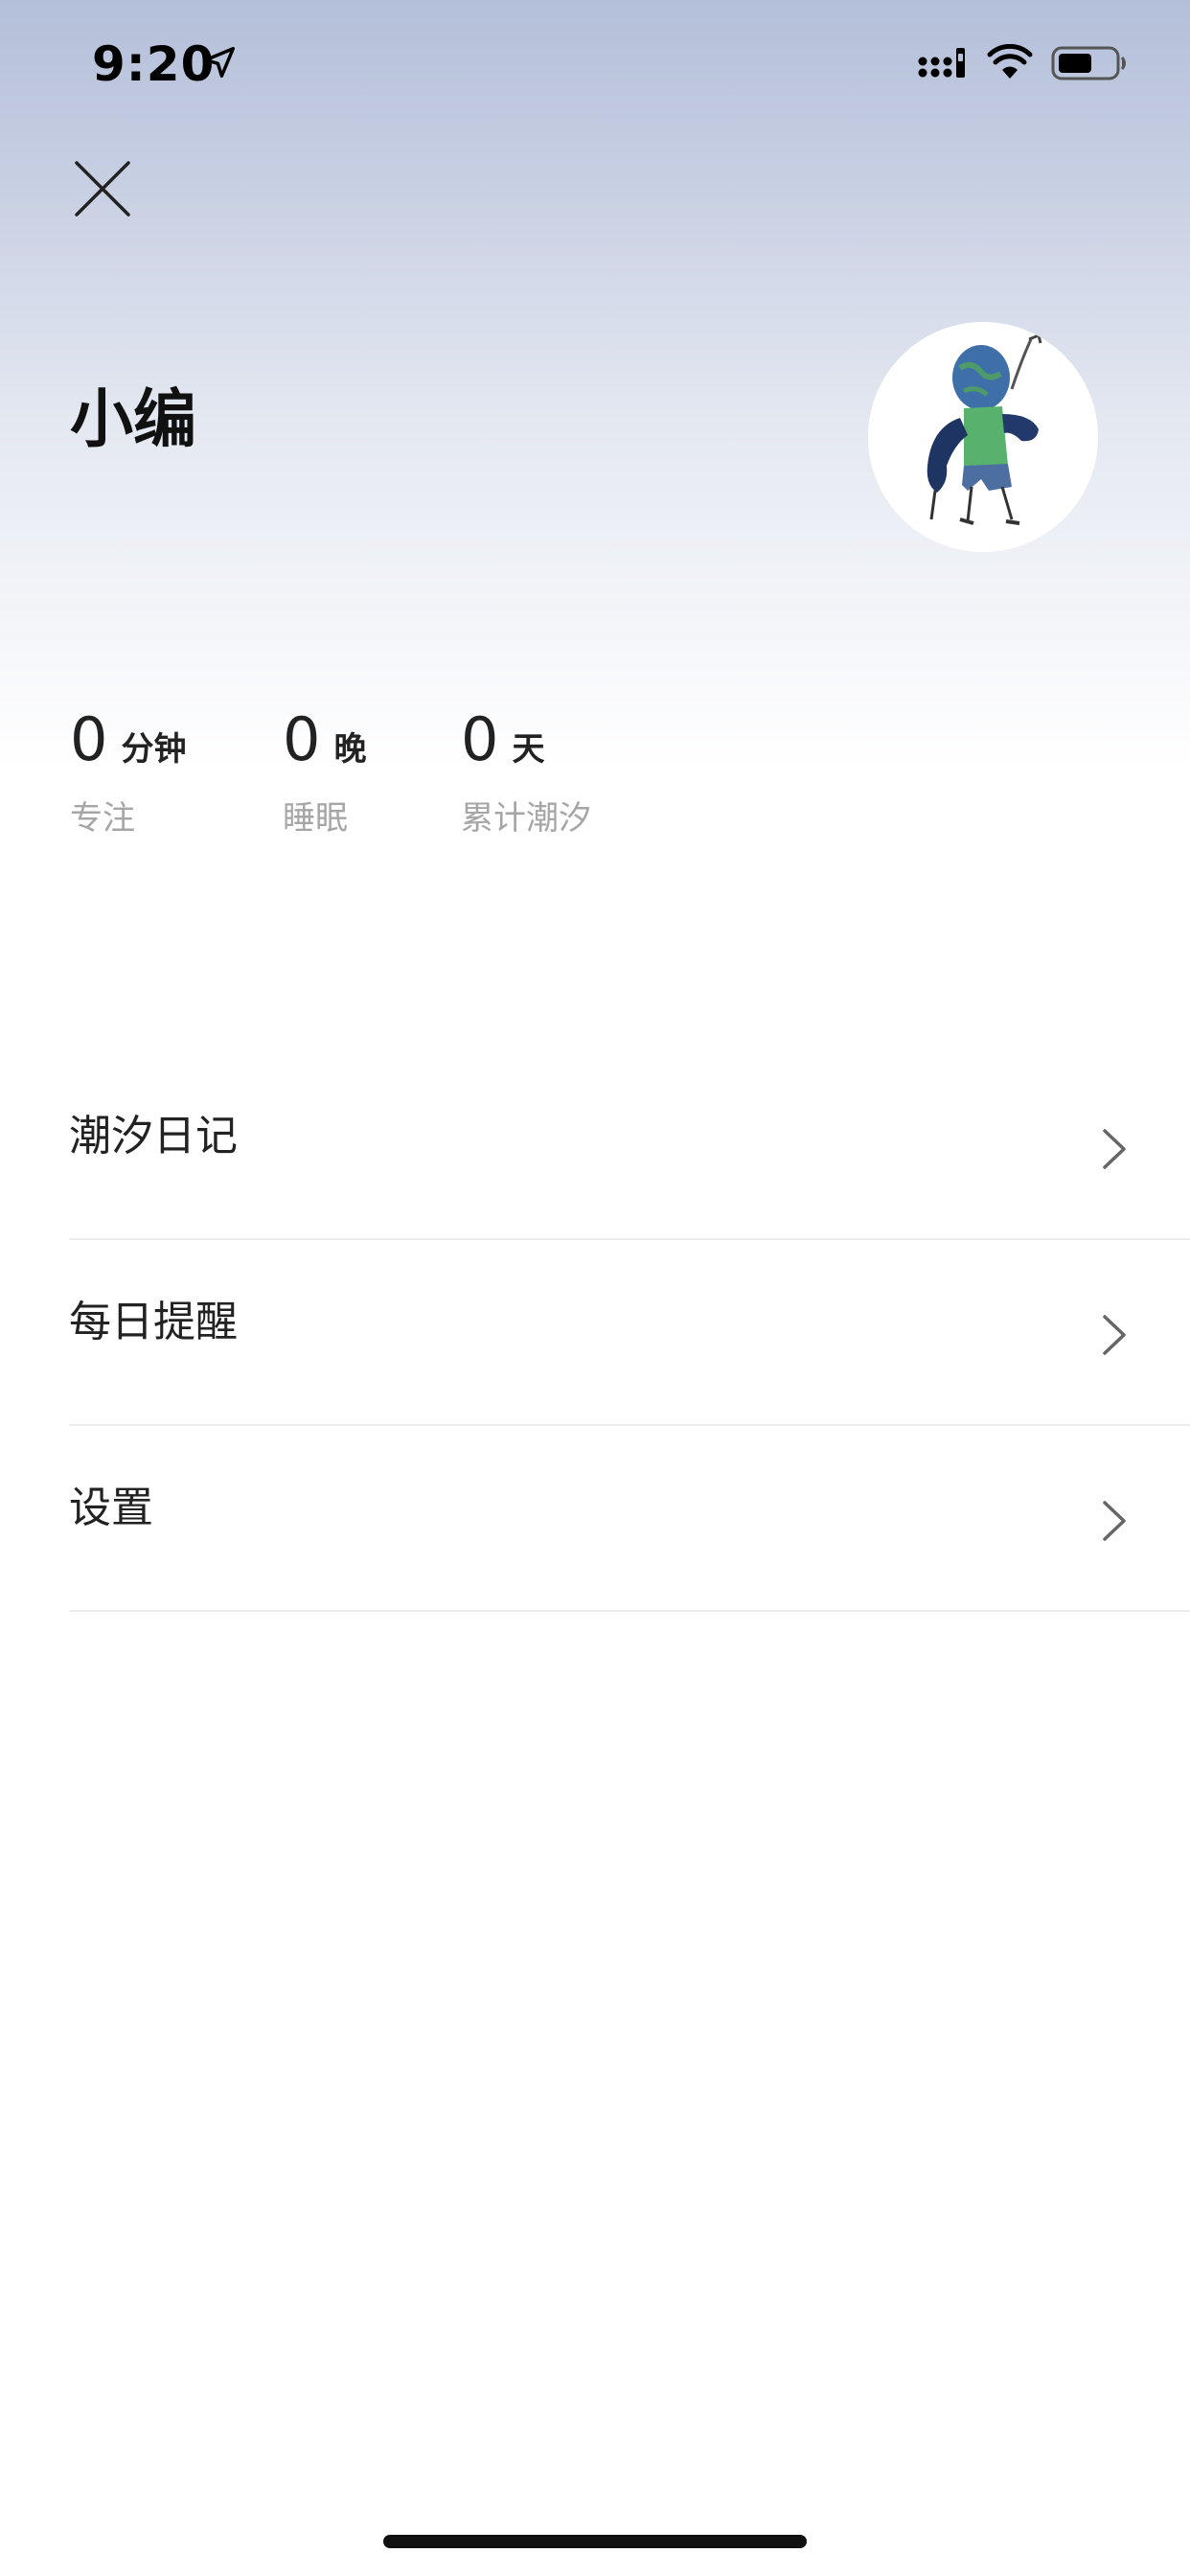 The image size is (1190, 2576). Describe the element at coordinates (1089, 63) in the screenshot. I see `battery-icon` at that location.